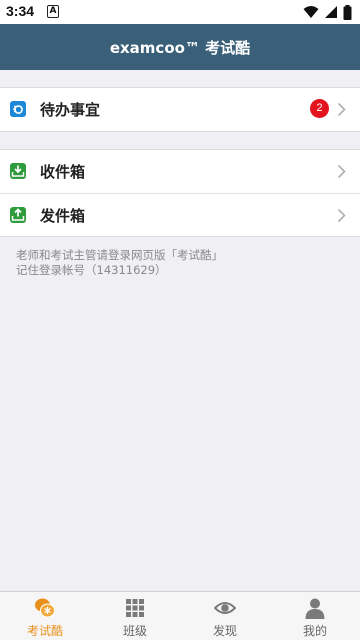 This screenshot has width=360, height=640. I want to click on login-hint-line2: 记住登录帐号（14311629）, so click(91, 270).